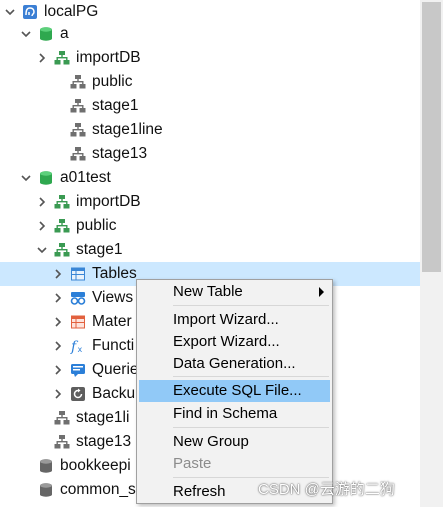  Describe the element at coordinates (192, 463) in the screenshot. I see `menu-item-label: Paste` at that location.